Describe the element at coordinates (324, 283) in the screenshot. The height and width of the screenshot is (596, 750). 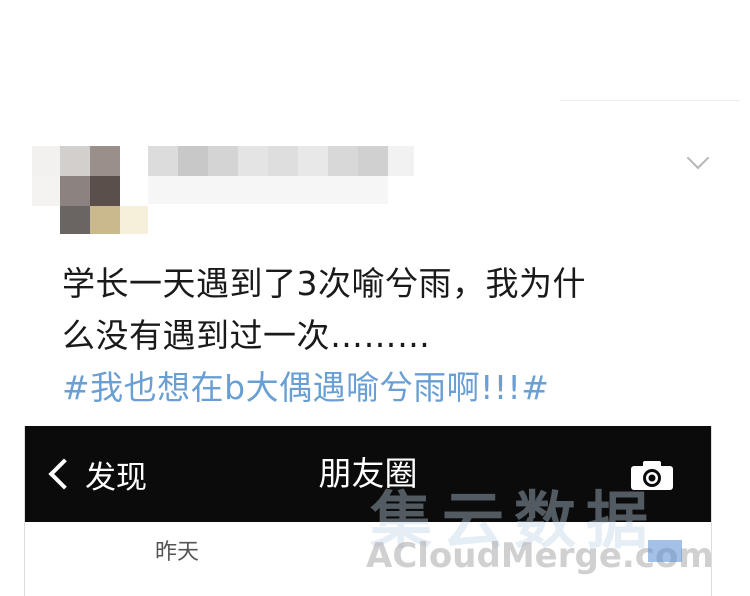
I see `post-text-line: 学长一天遇到了3次喻兮雨，我为什` at that location.